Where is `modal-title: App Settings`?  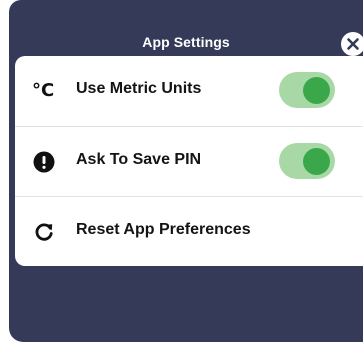
modal-title: App Settings is located at coordinates (186, 42).